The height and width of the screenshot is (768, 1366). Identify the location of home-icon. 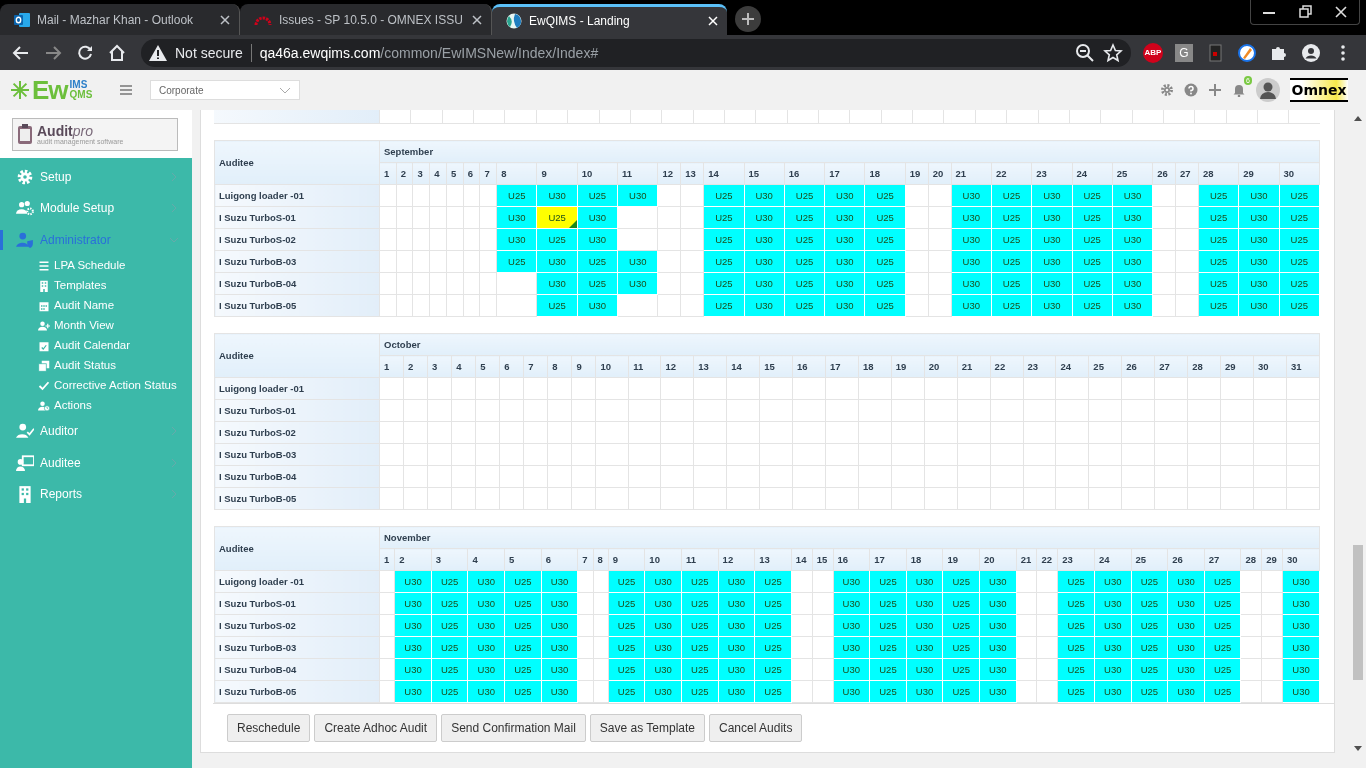
(117, 52).